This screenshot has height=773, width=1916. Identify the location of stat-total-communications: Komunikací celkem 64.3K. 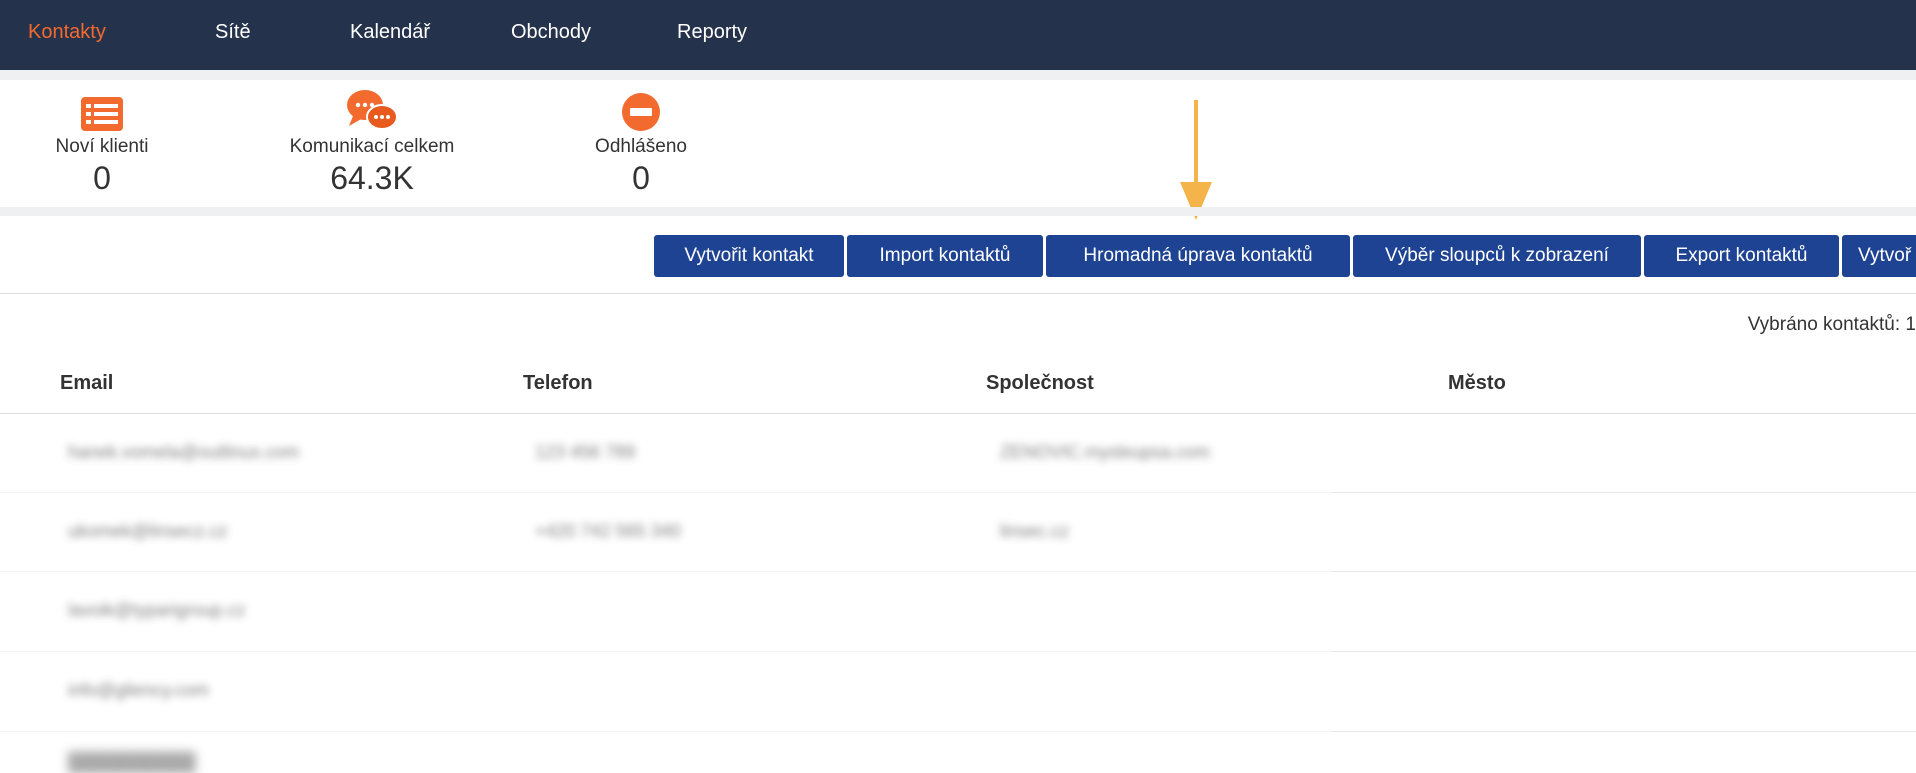
(372, 142).